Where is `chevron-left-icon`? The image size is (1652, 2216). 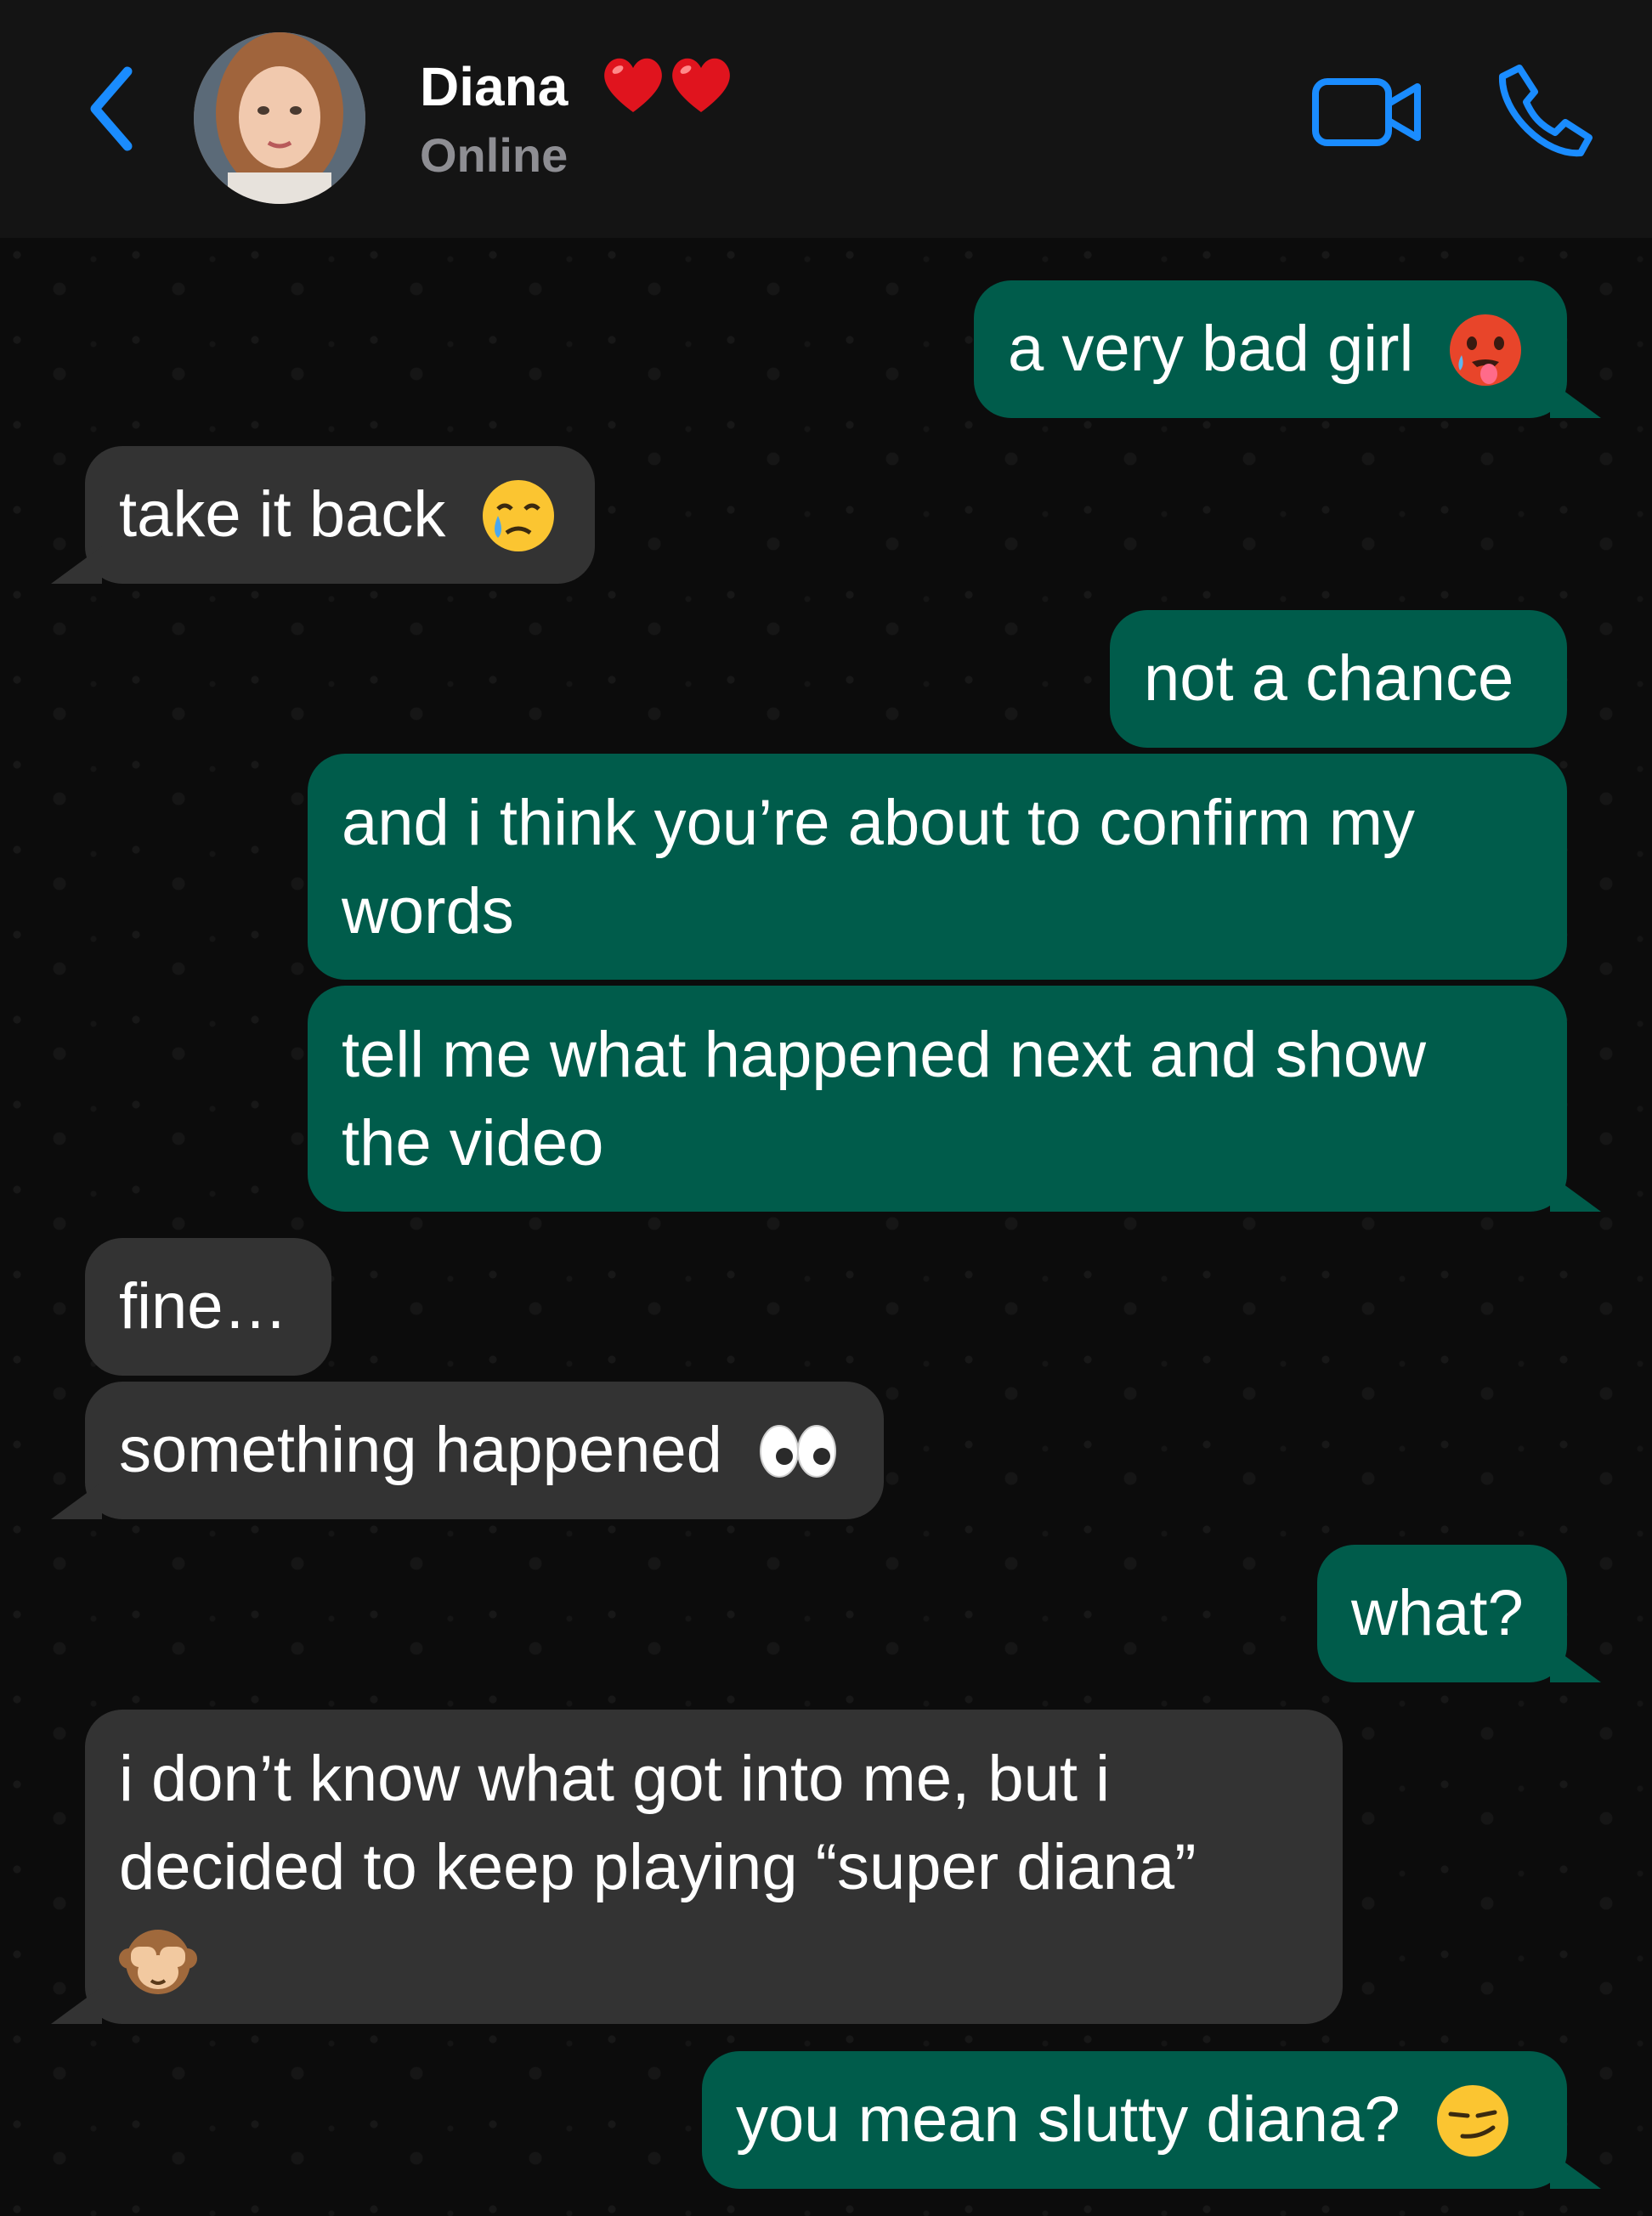 chevron-left-icon is located at coordinates (111, 108).